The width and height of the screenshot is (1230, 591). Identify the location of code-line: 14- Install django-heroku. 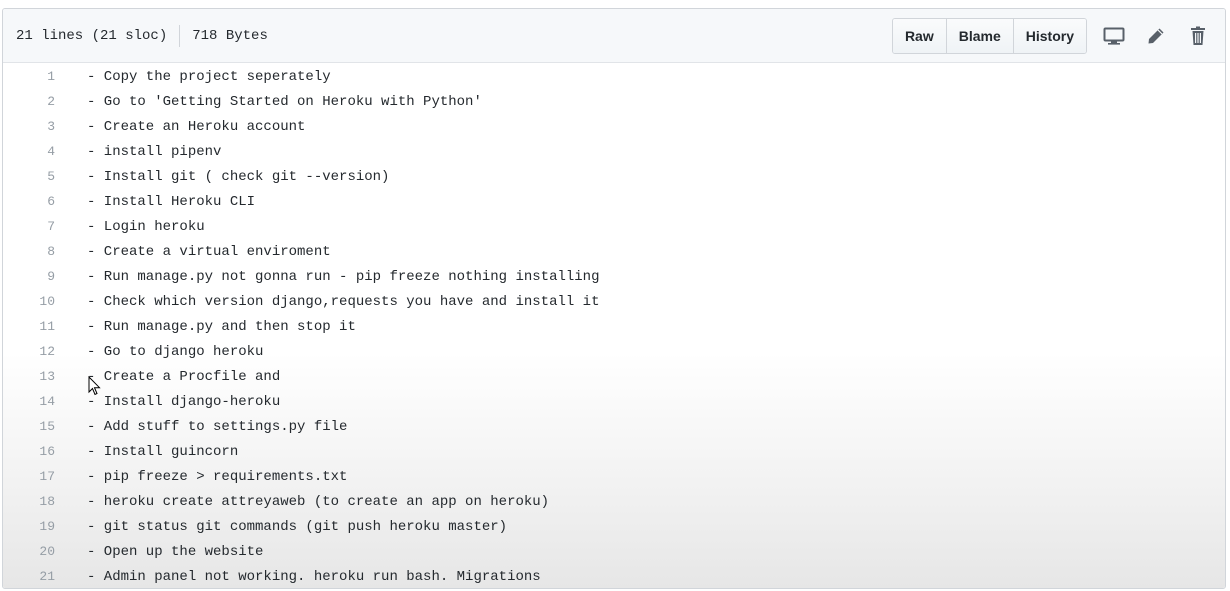
(614, 401).